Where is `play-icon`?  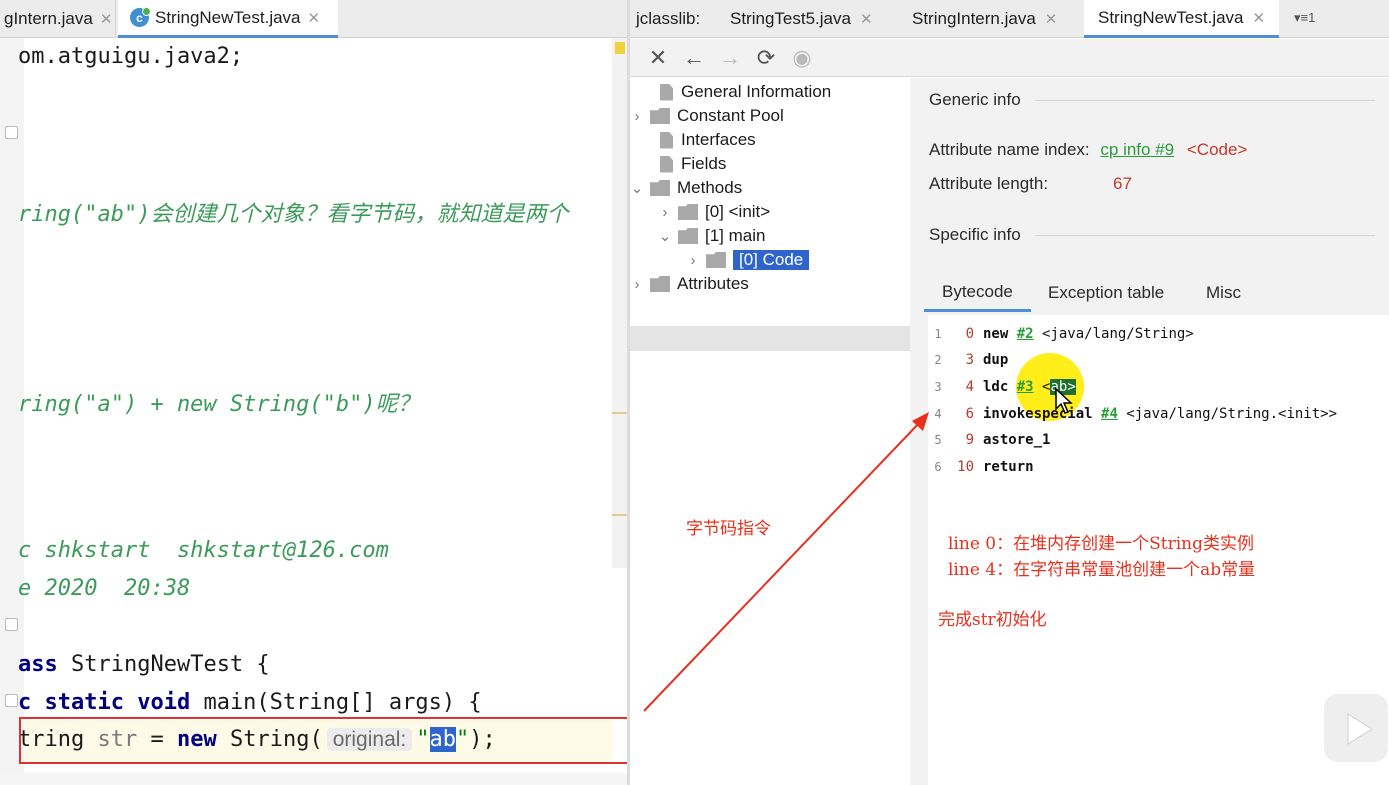
play-icon is located at coordinates (1355, 728).